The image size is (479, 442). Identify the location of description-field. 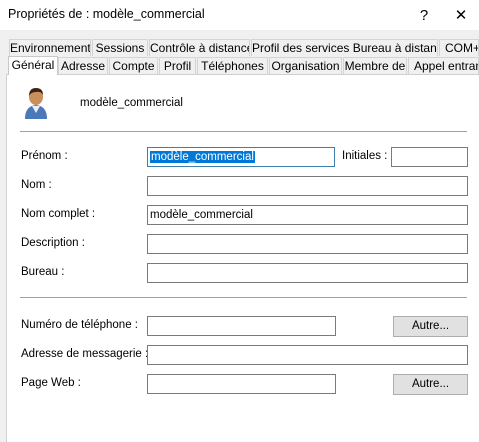
(307, 244).